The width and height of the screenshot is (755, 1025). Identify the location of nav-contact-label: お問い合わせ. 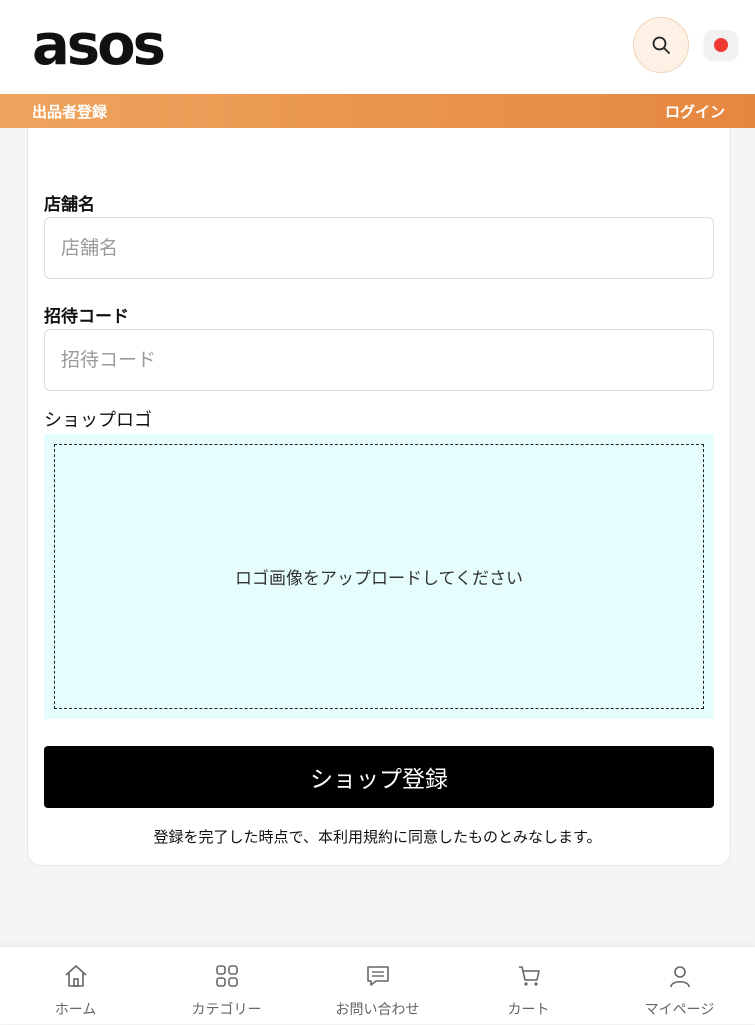
(377, 1010).